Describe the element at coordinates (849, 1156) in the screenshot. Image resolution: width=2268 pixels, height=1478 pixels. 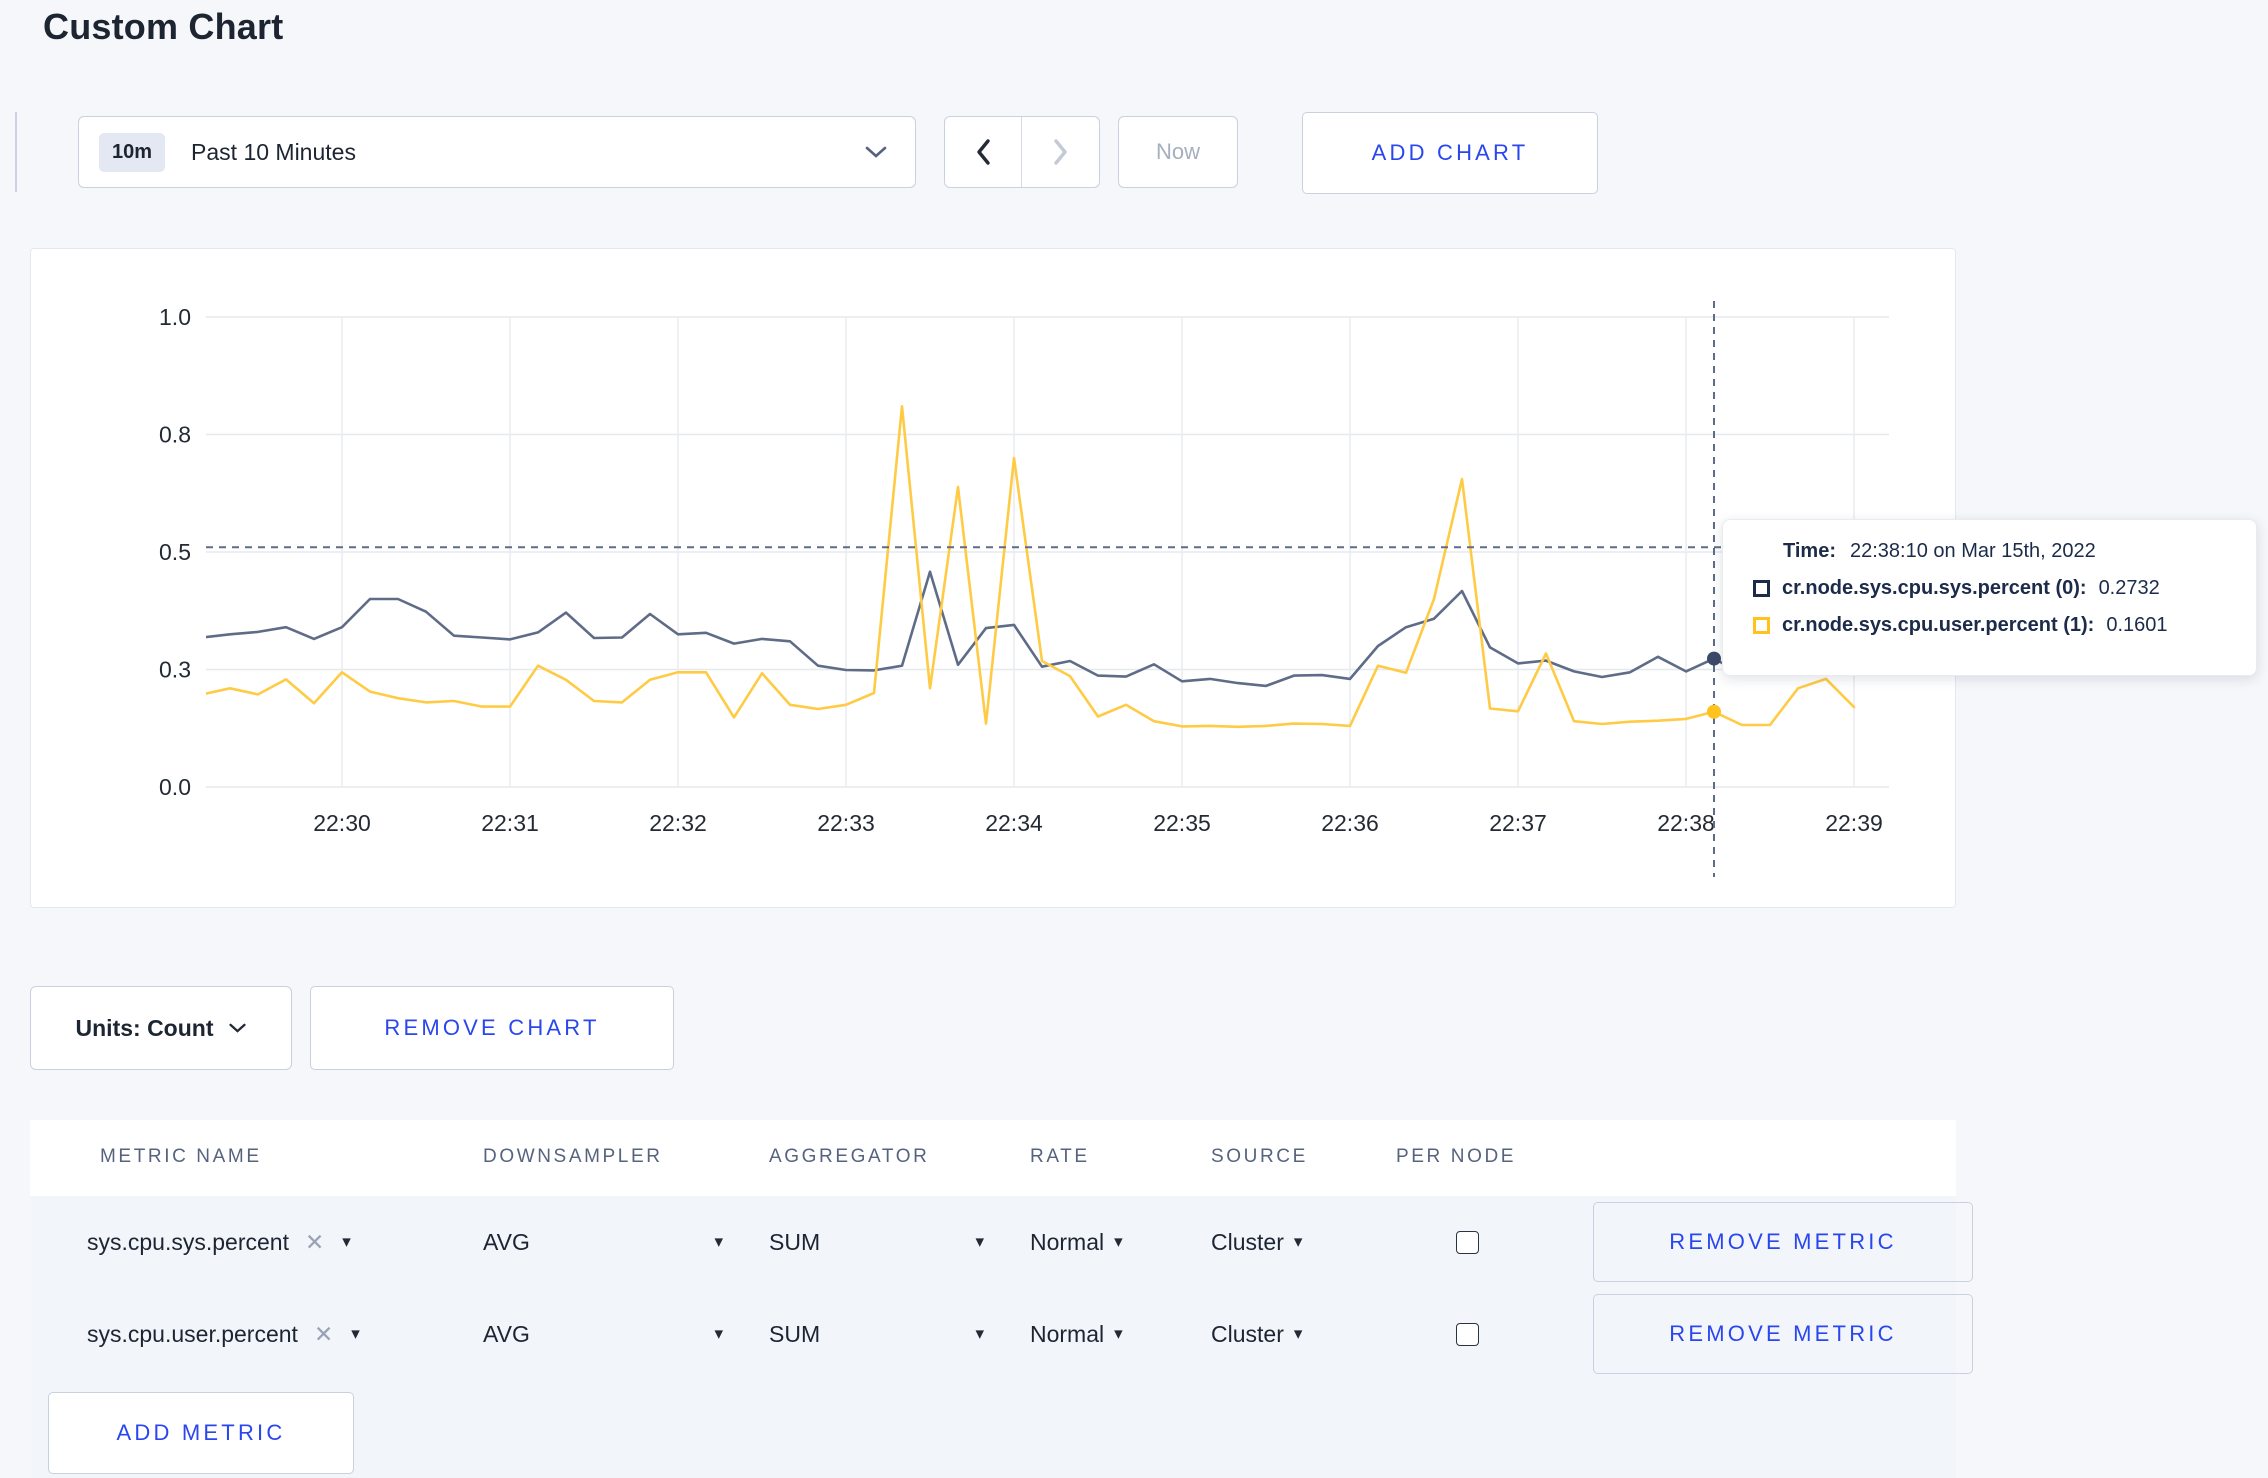
I see `col-header-aggregator: AGGREGATOR` at that location.